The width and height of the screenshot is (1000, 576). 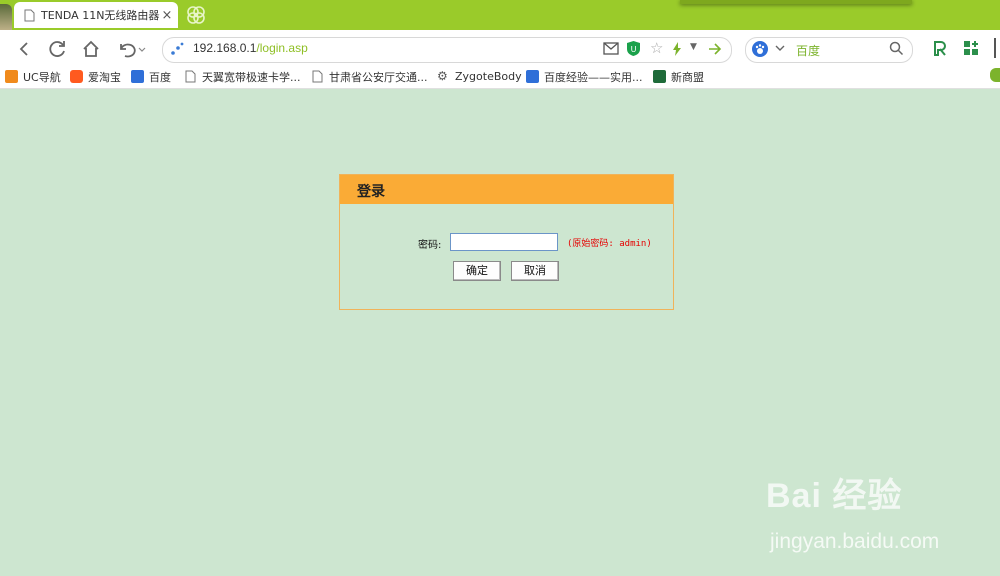 What do you see at coordinates (488, 76) in the screenshot?
I see `bookmark-label: ZygoteBody` at bounding box center [488, 76].